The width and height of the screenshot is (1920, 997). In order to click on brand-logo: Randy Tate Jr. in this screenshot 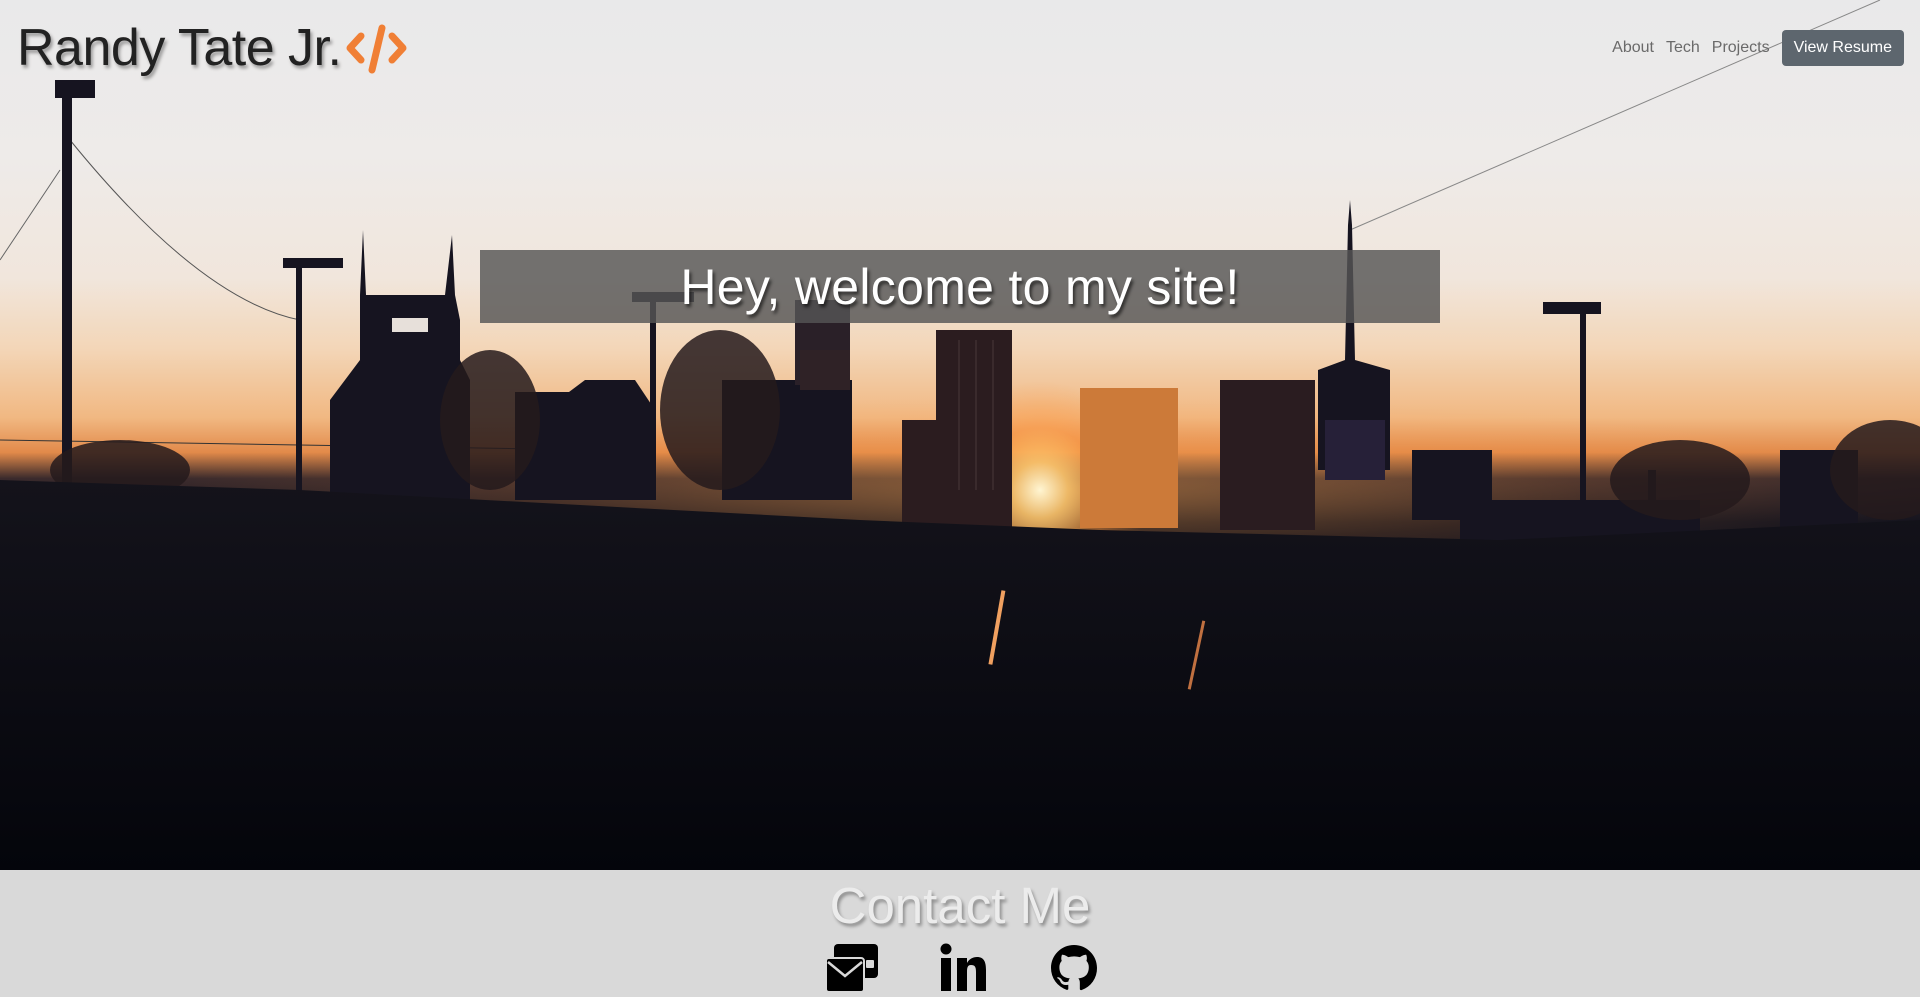, I will do `click(213, 48)`.